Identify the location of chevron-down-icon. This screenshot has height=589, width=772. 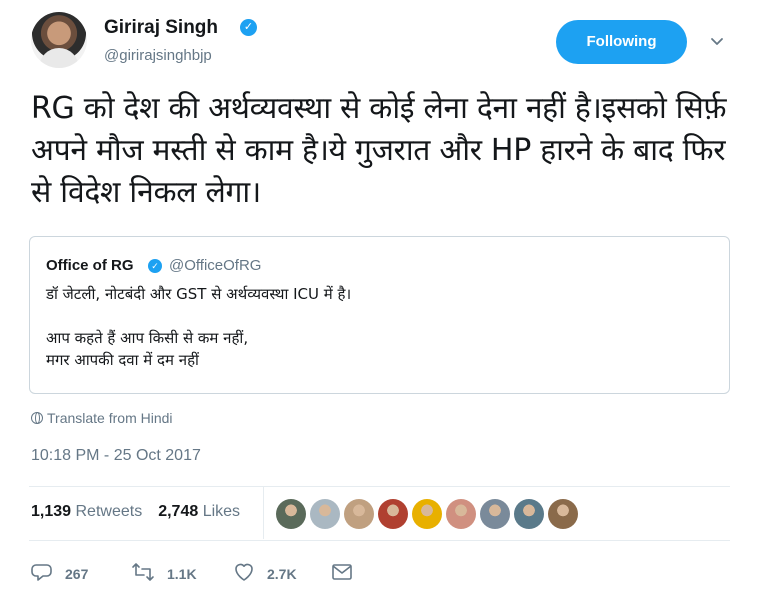
(717, 42).